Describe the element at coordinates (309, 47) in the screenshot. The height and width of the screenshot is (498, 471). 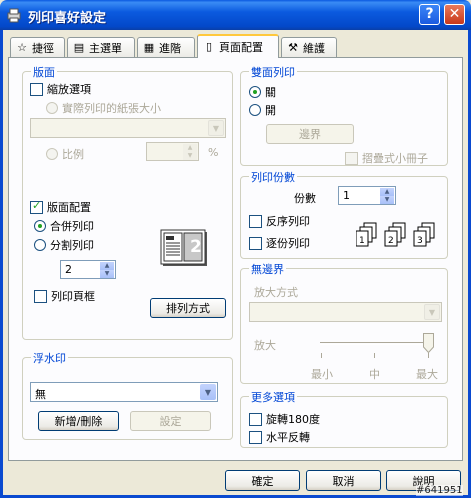
I see `tab-maintenance: ⚒ 維護` at that location.